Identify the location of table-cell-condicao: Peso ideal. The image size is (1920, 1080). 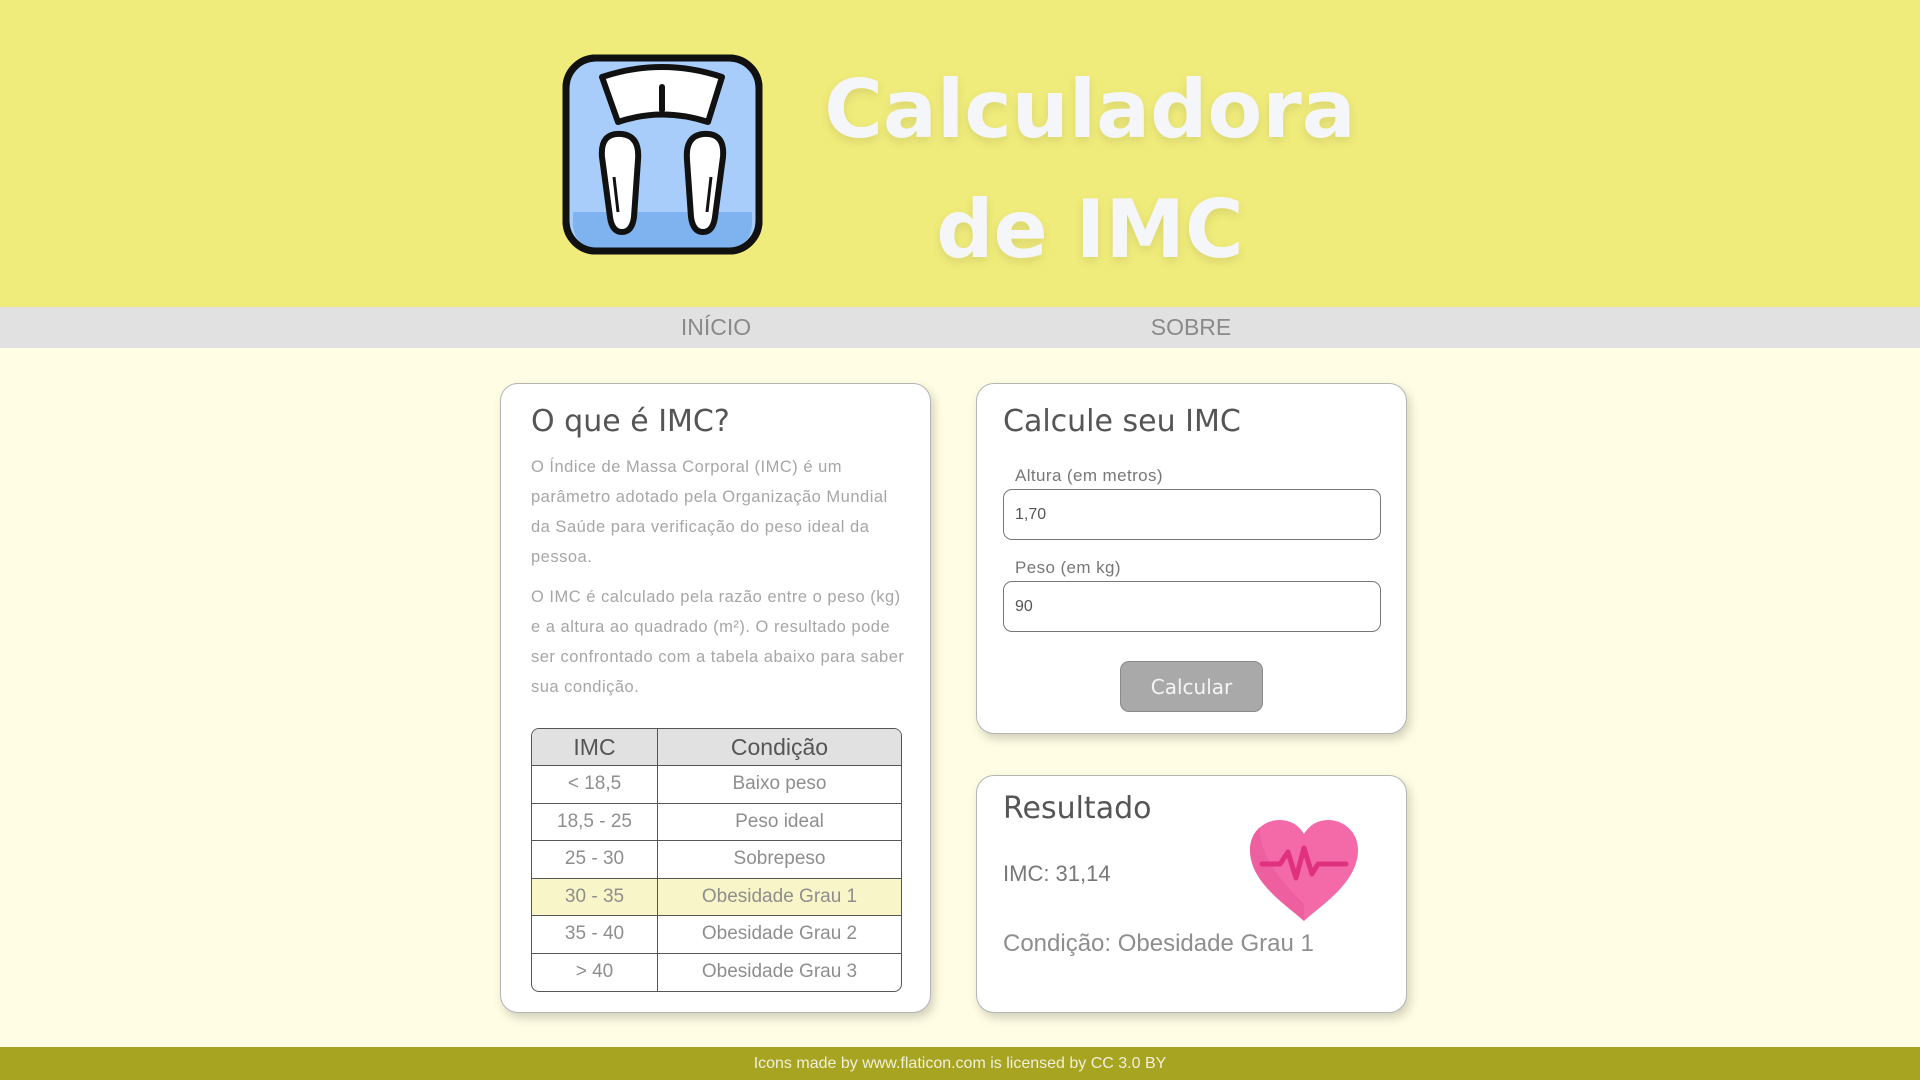
(779, 822).